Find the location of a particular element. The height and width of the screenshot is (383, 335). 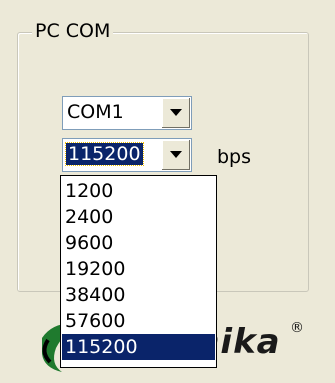

com-port-value: COM1 is located at coordinates (95, 112).